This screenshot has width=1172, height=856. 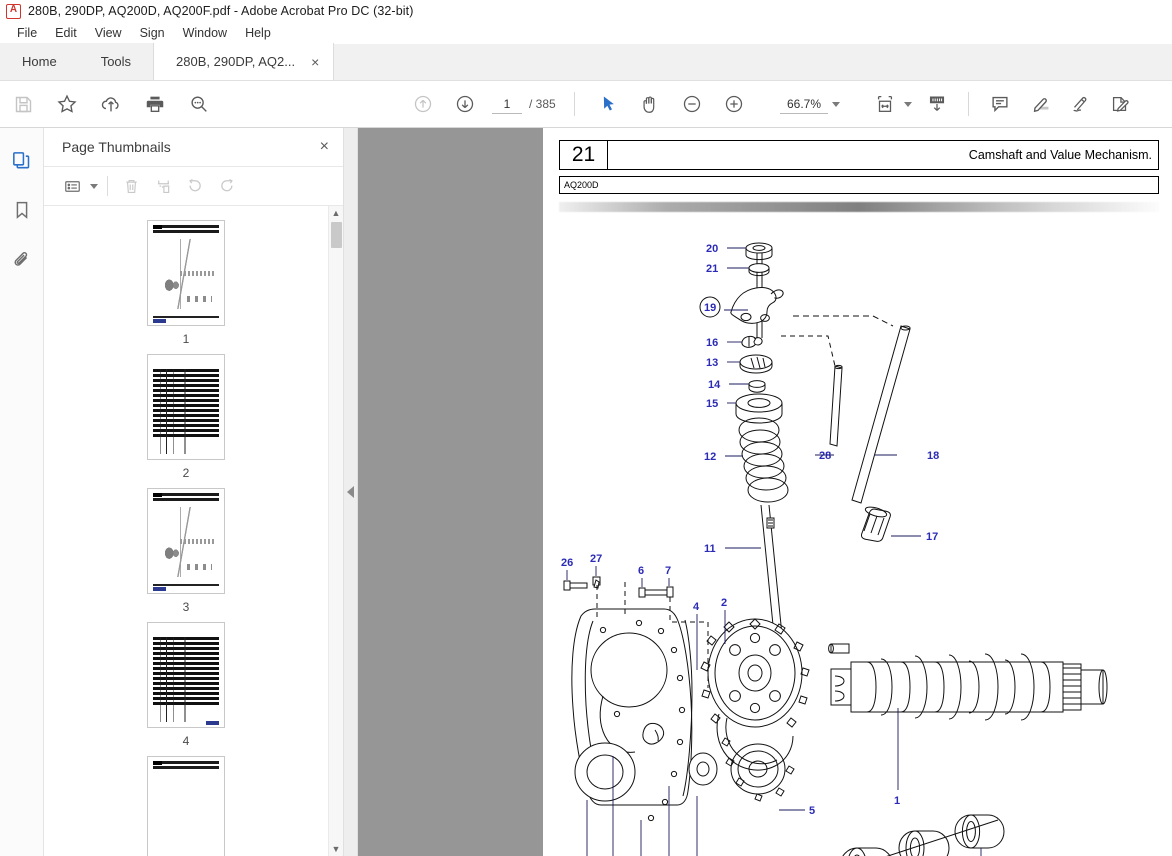 I want to click on tab-document: 280B, 290DP, AQ2... ×, so click(x=244, y=61).